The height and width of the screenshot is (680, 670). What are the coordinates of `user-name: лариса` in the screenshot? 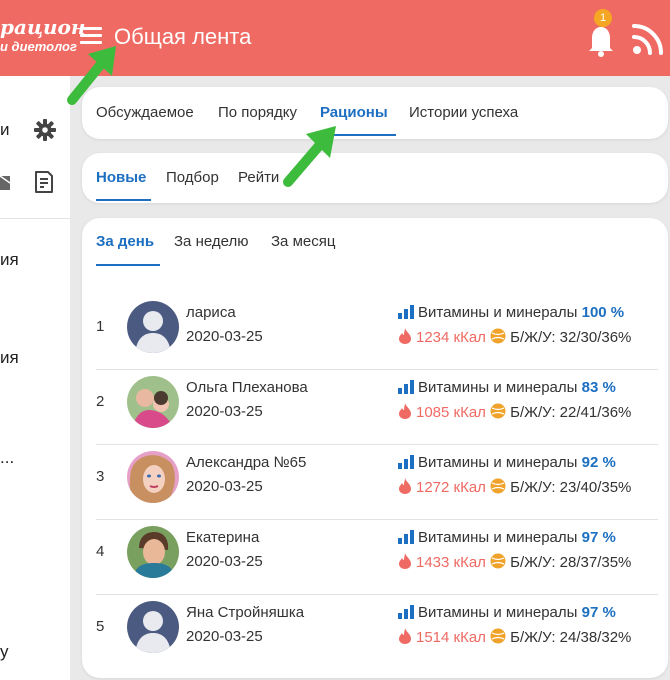 It's located at (211, 312).